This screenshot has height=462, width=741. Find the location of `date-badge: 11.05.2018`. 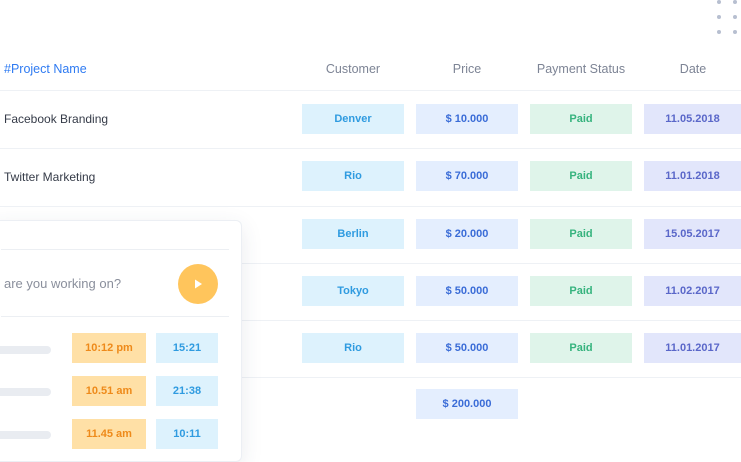

date-badge: 11.05.2018 is located at coordinates (692, 119).